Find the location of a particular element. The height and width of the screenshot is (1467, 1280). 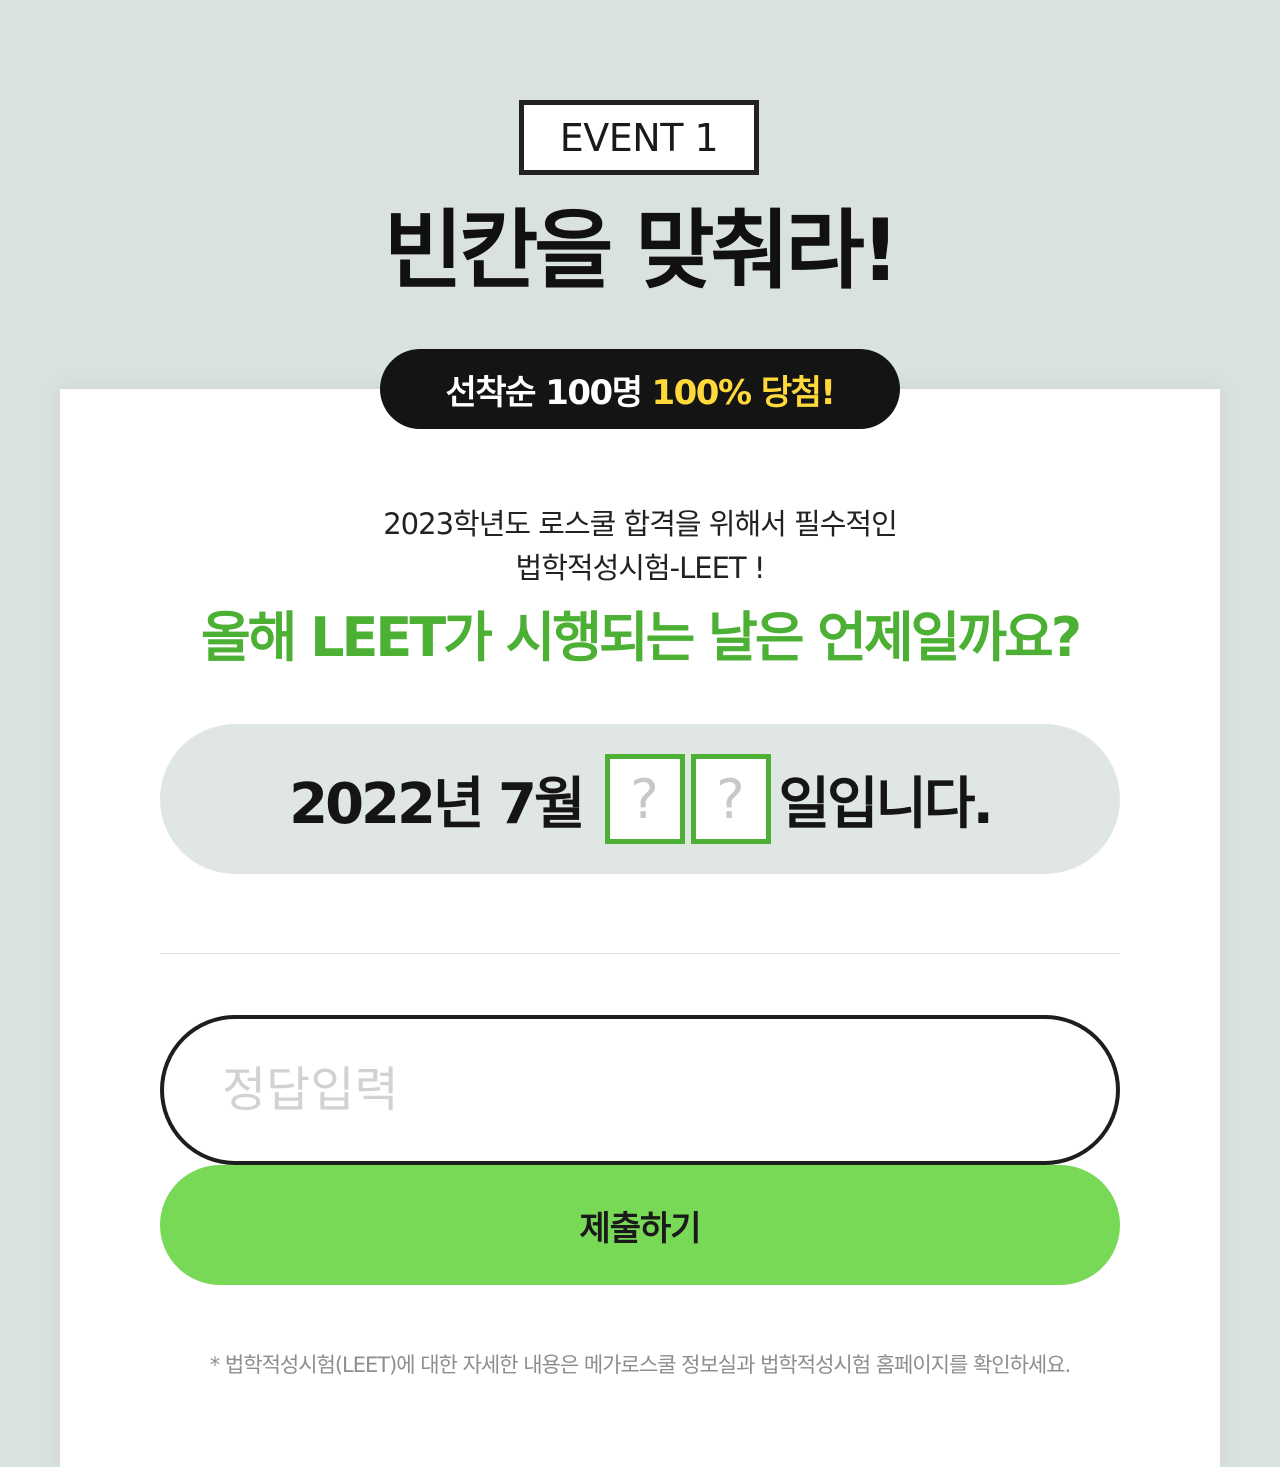

date-prefix: 2022년 7월 is located at coordinates (437, 804).